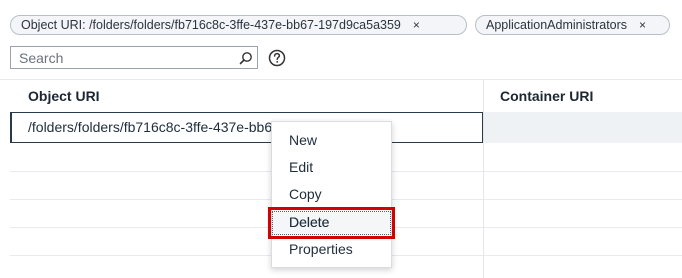 The height and width of the screenshot is (278, 682). I want to click on search-icon, so click(246, 57).